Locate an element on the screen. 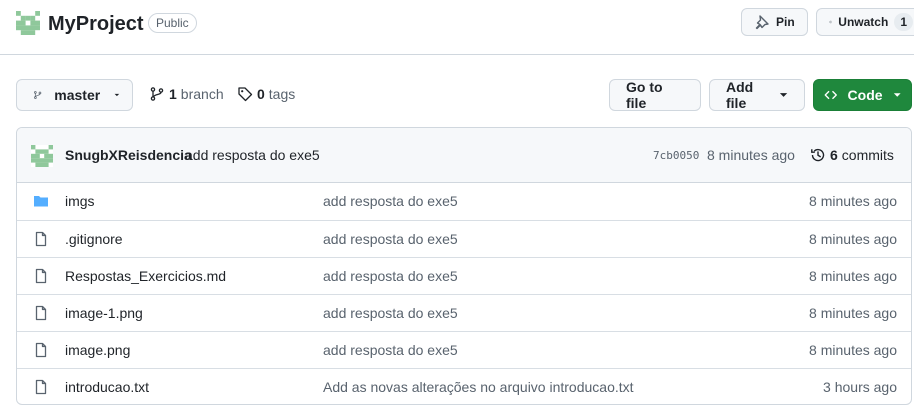 The height and width of the screenshot is (414, 914). code-label: Code is located at coordinates (865, 95).